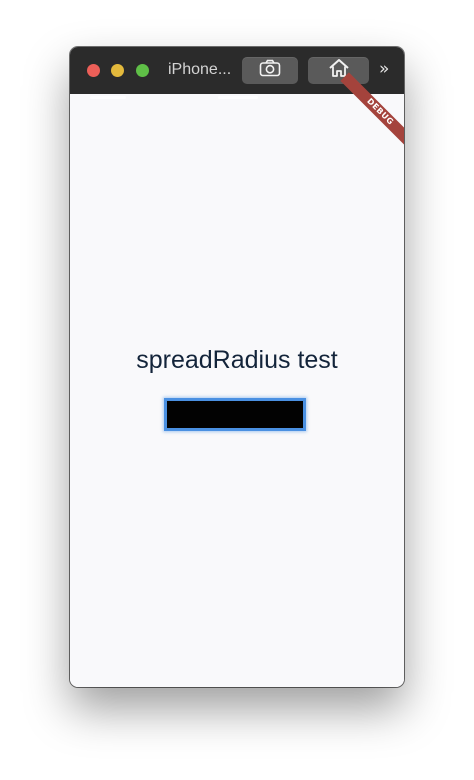 This screenshot has width=474, height=780. I want to click on toolbar-overflow-button: », so click(384, 69).